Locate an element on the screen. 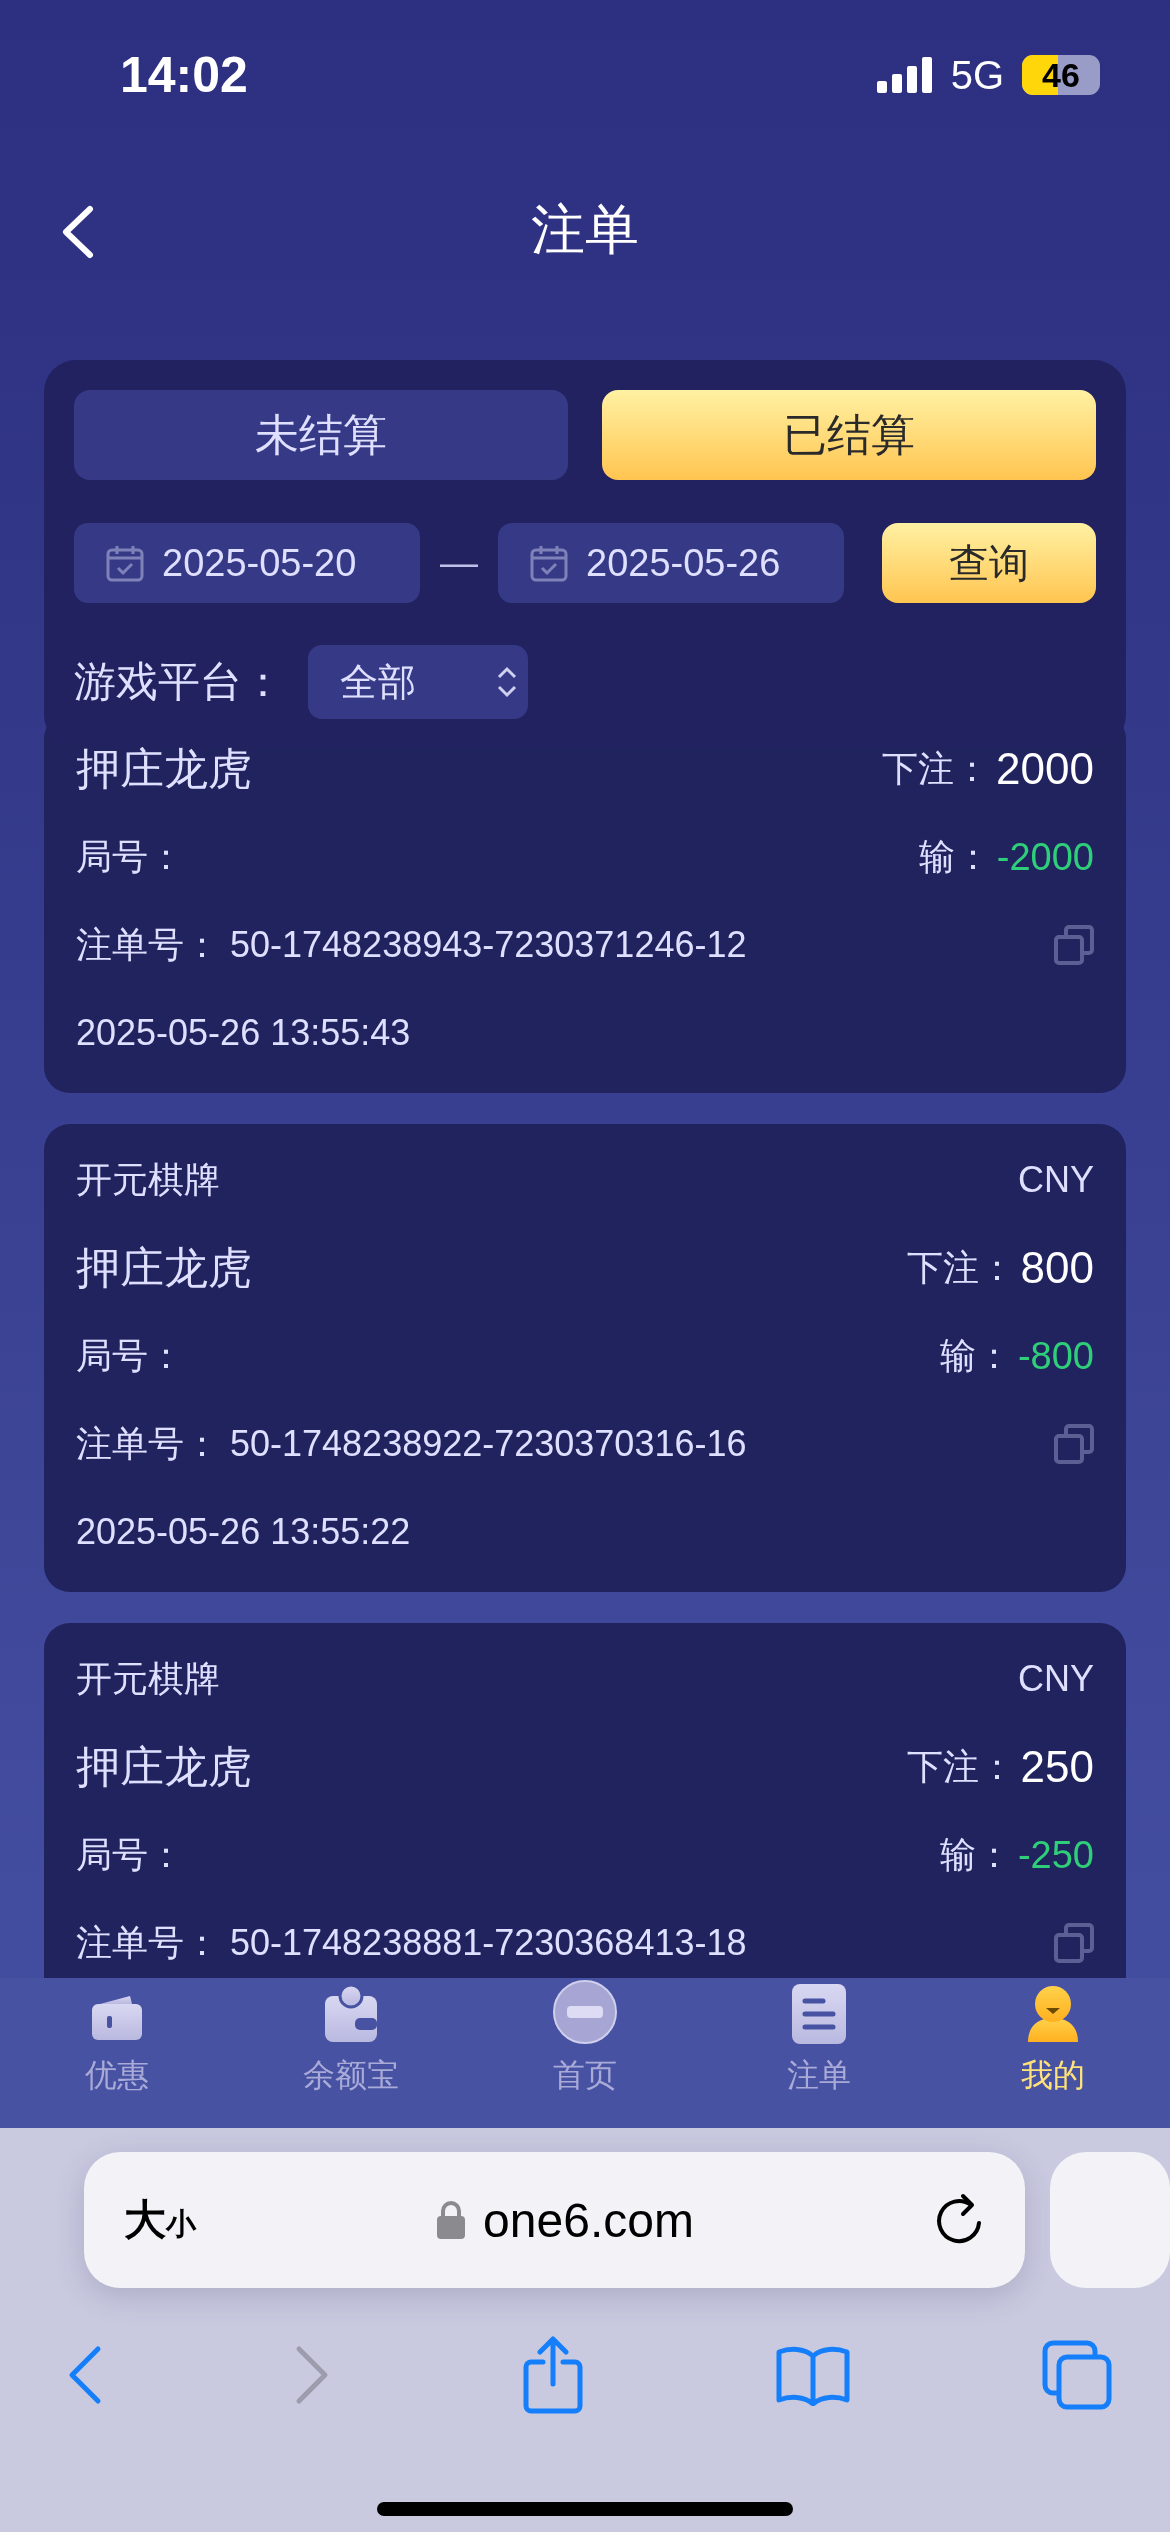 This screenshot has width=1170, height=2532. stake-amount: 2000 is located at coordinates (1045, 769).